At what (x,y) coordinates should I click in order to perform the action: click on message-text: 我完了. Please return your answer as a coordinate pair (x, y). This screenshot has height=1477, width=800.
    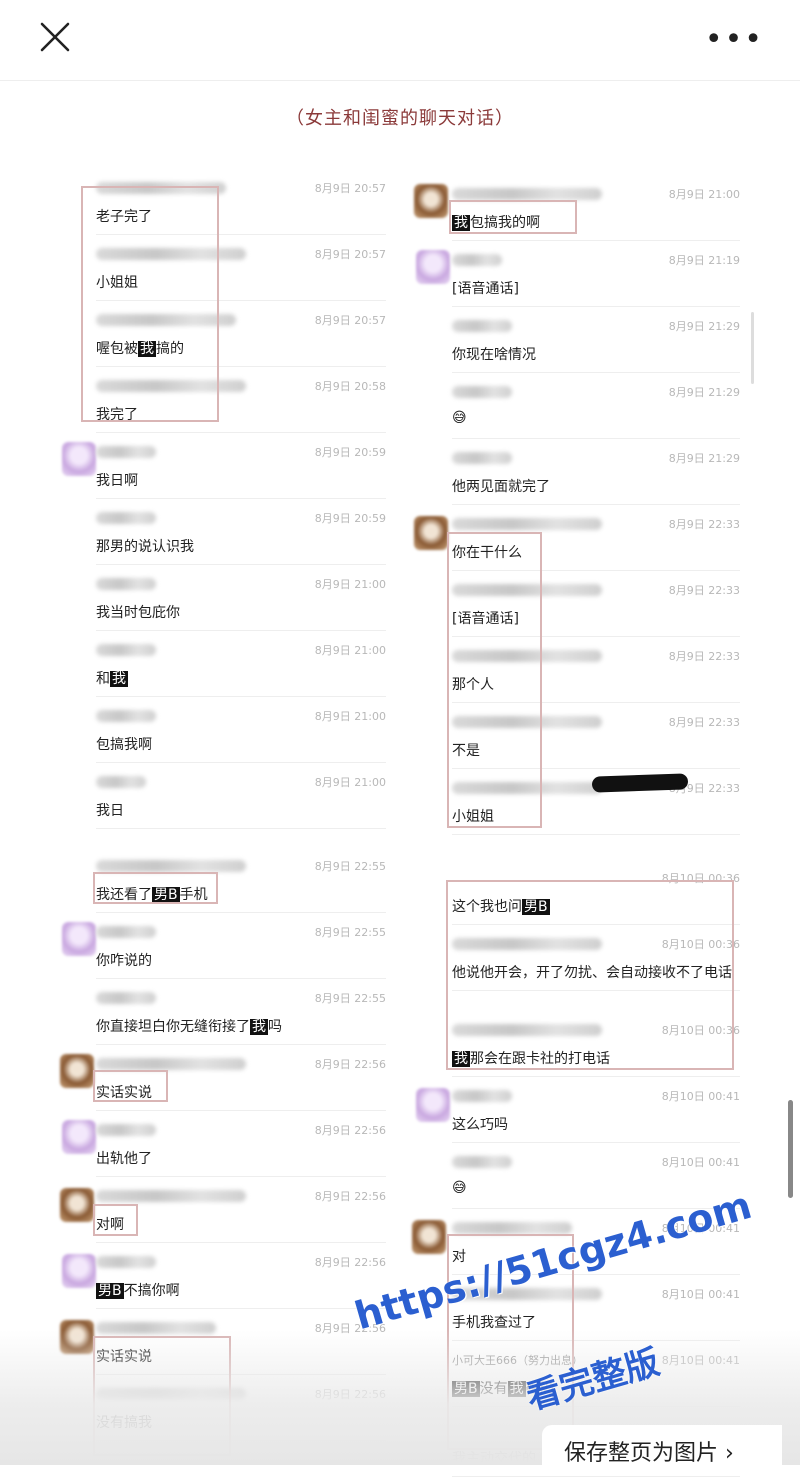
    Looking at the image, I should click on (117, 414).